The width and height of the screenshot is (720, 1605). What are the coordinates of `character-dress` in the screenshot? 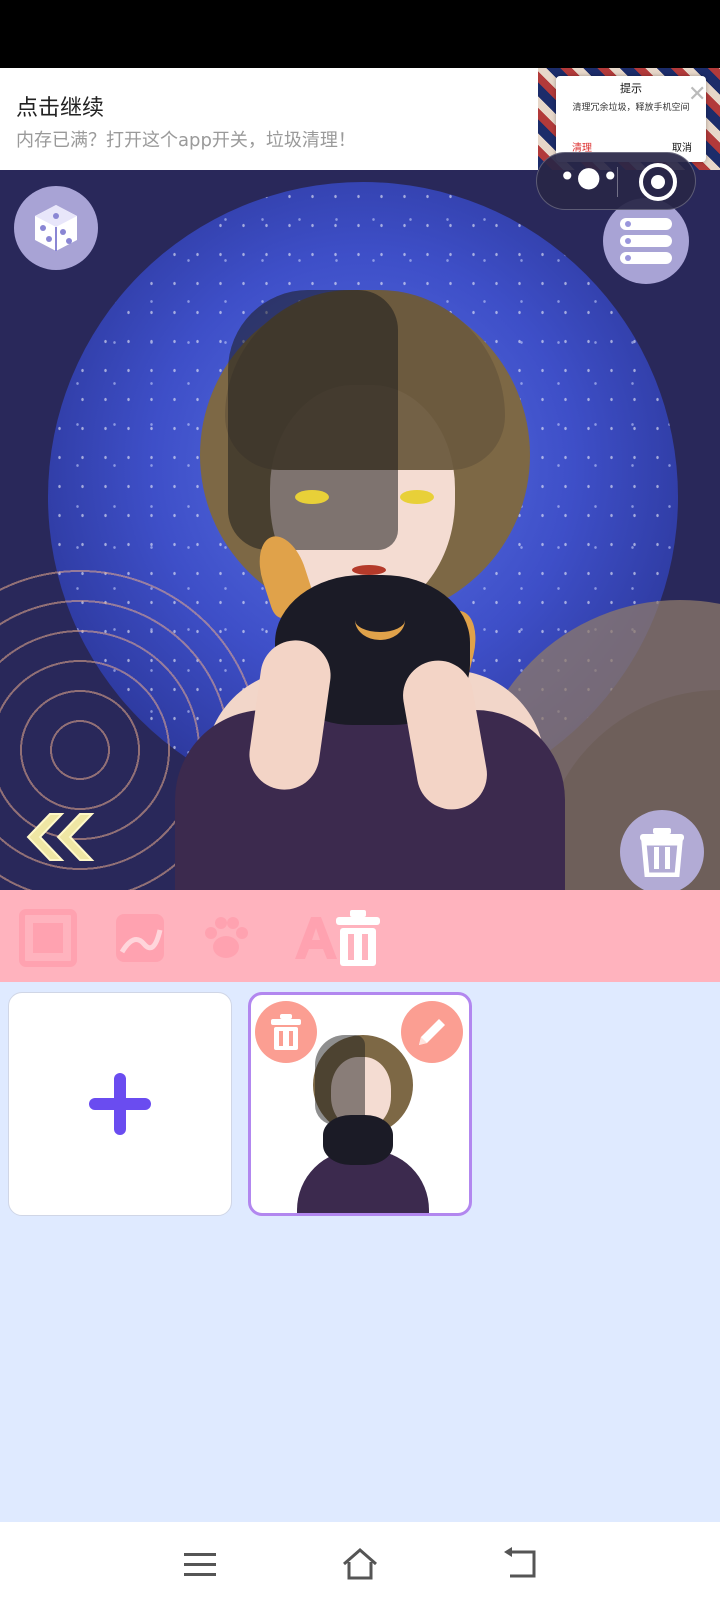 It's located at (370, 800).